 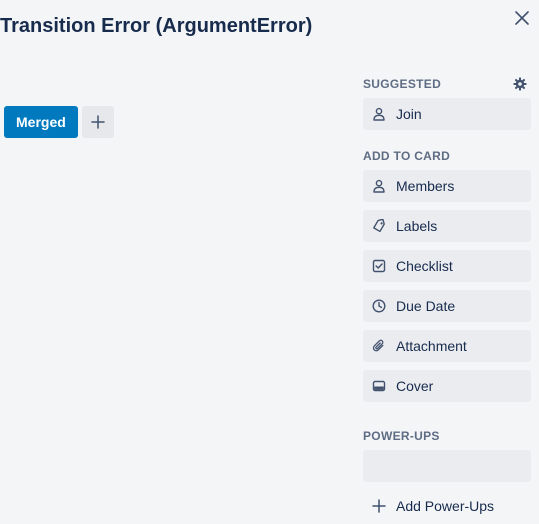 What do you see at coordinates (424, 266) in the screenshot?
I see `checklist-label: Checklist` at bounding box center [424, 266].